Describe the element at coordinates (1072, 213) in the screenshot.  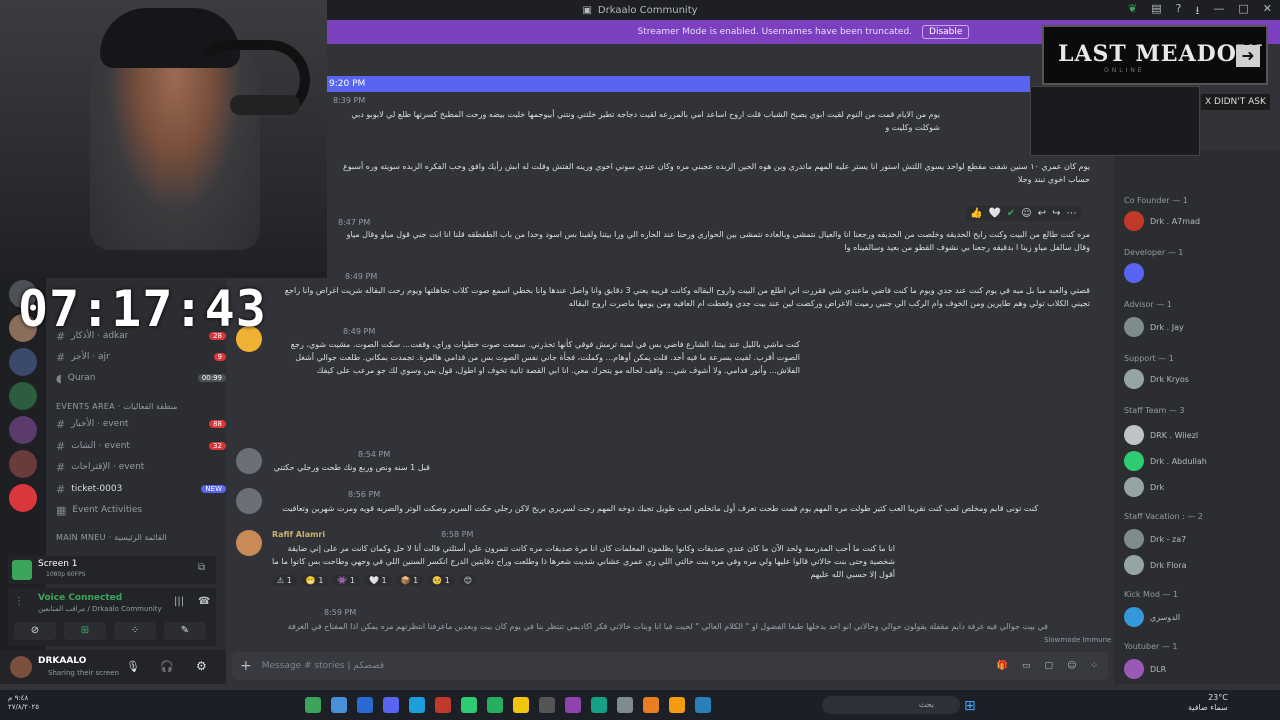
I see `more-icon: ⋯` at that location.